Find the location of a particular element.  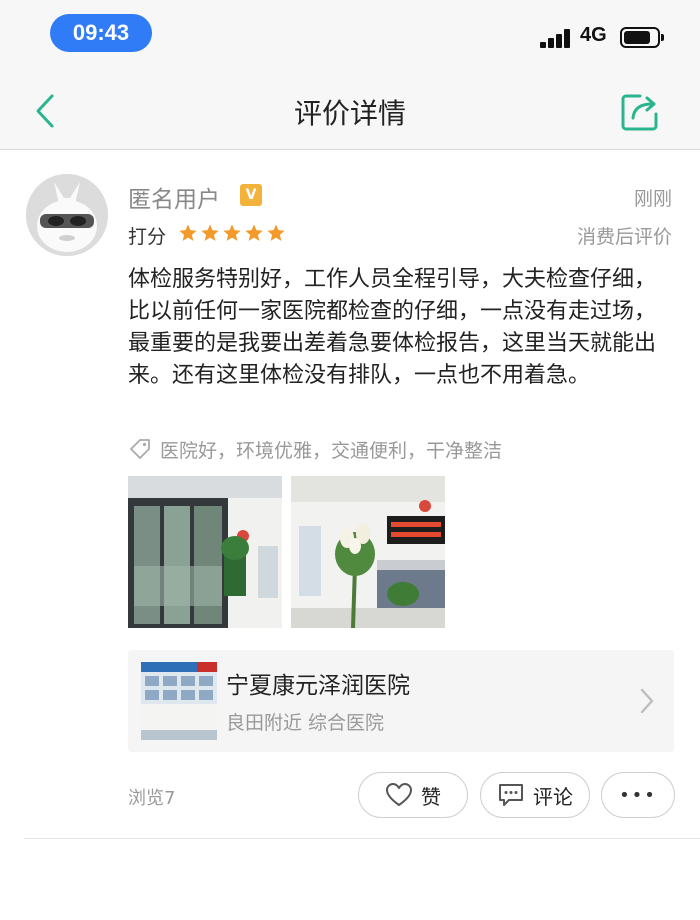

status-time: 09:43 is located at coordinates (101, 33).